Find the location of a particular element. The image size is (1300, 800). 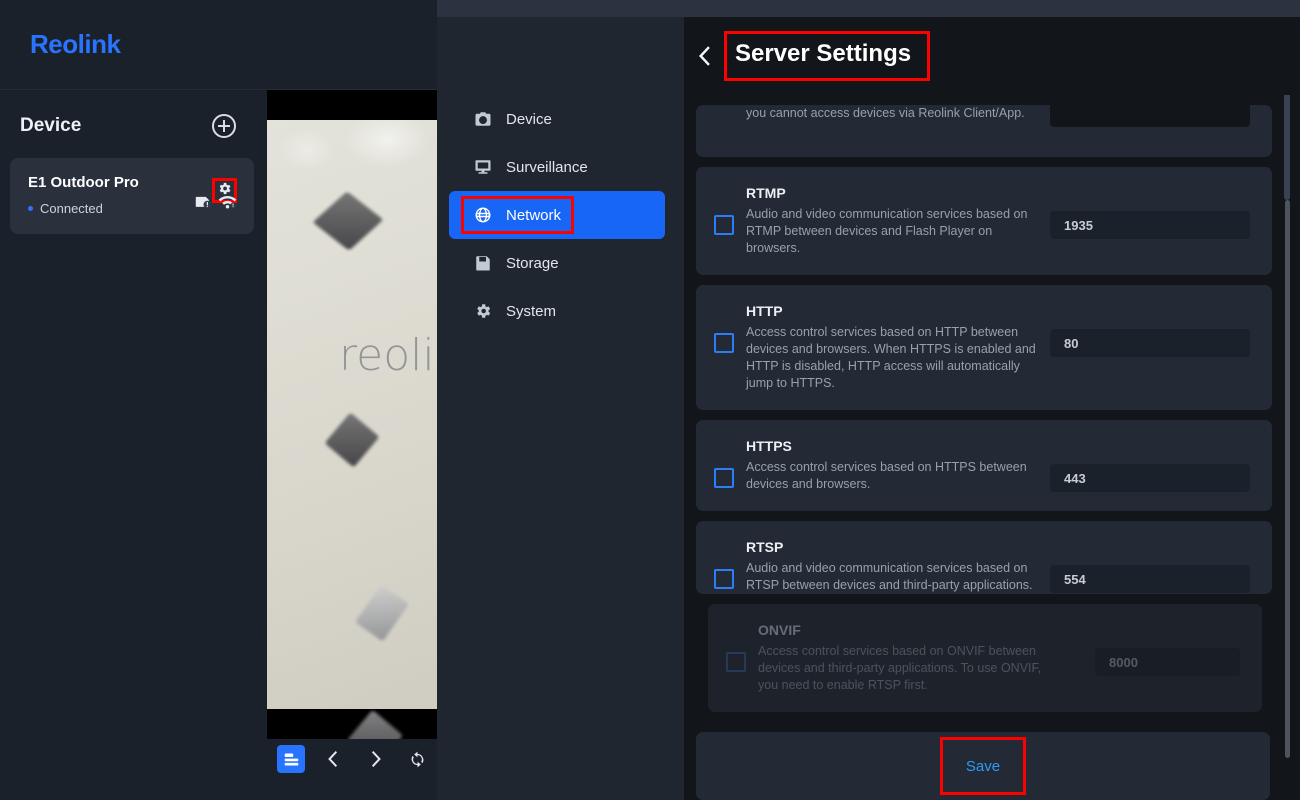

device-card-icons is located at coordinates (216, 204).